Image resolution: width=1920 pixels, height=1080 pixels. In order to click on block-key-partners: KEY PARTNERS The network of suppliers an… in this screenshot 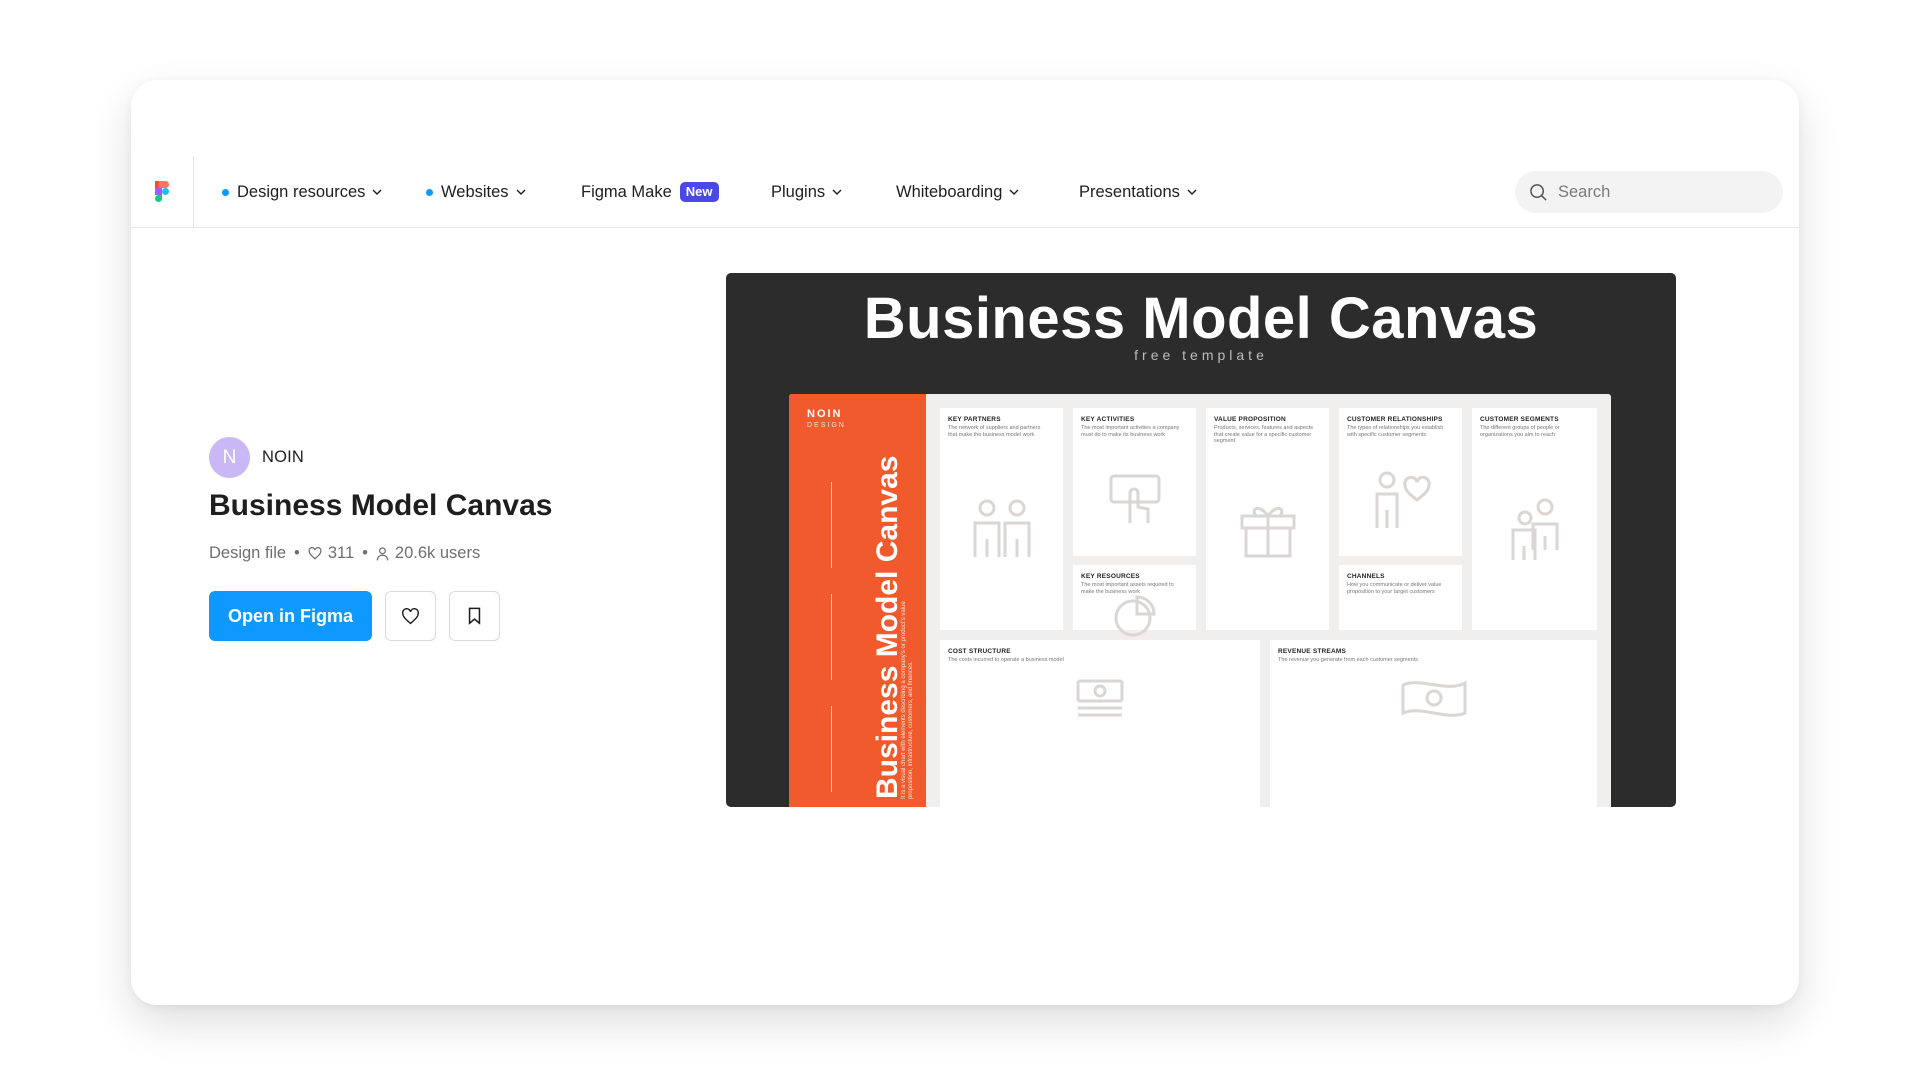, I will do `click(1001, 519)`.